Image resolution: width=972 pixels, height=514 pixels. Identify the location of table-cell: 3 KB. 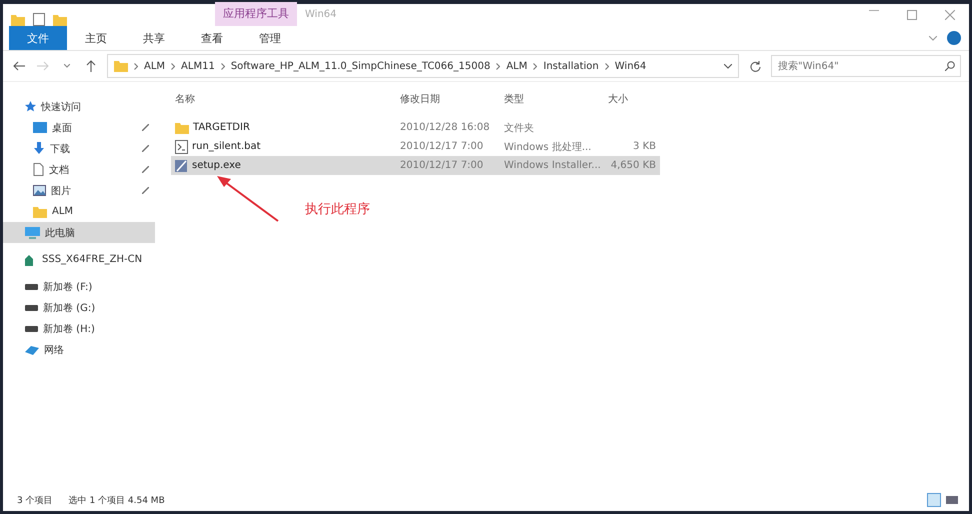
(644, 146).